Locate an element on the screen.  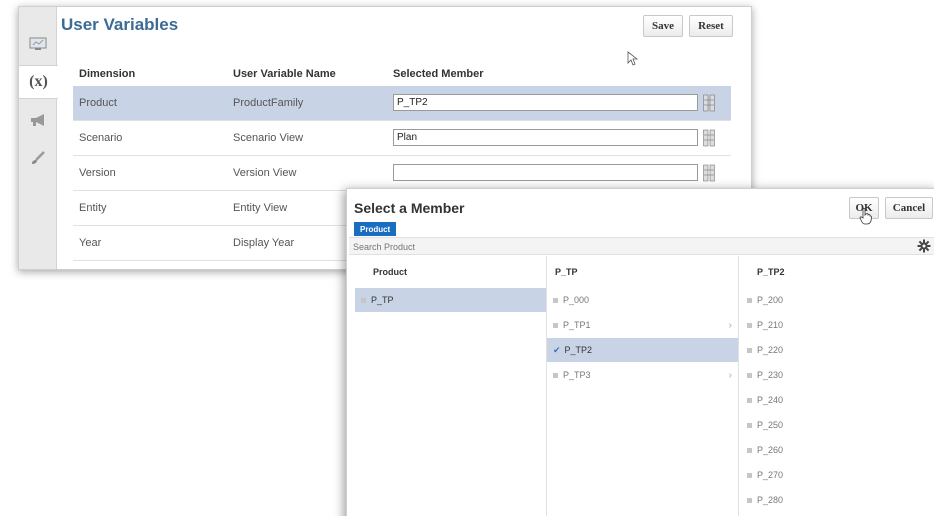
sidebar-item-dashboard is located at coordinates (38, 44).